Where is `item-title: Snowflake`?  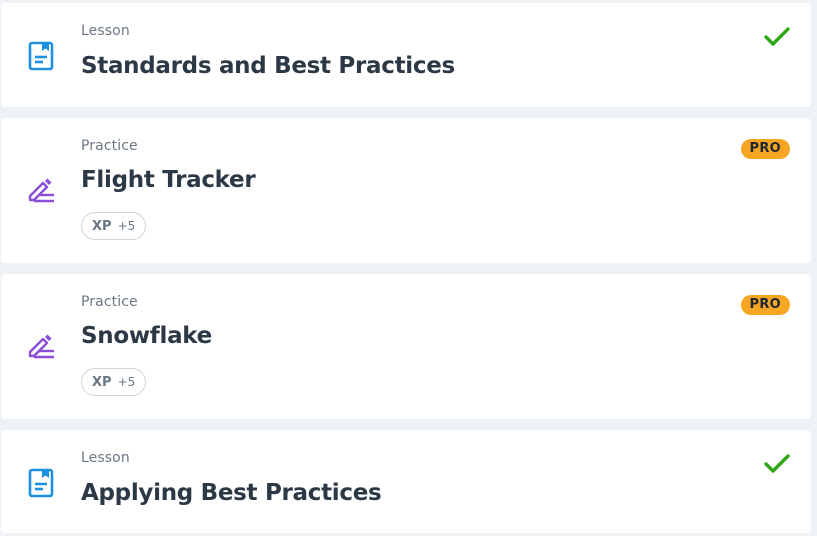
item-title: Snowflake is located at coordinates (146, 336).